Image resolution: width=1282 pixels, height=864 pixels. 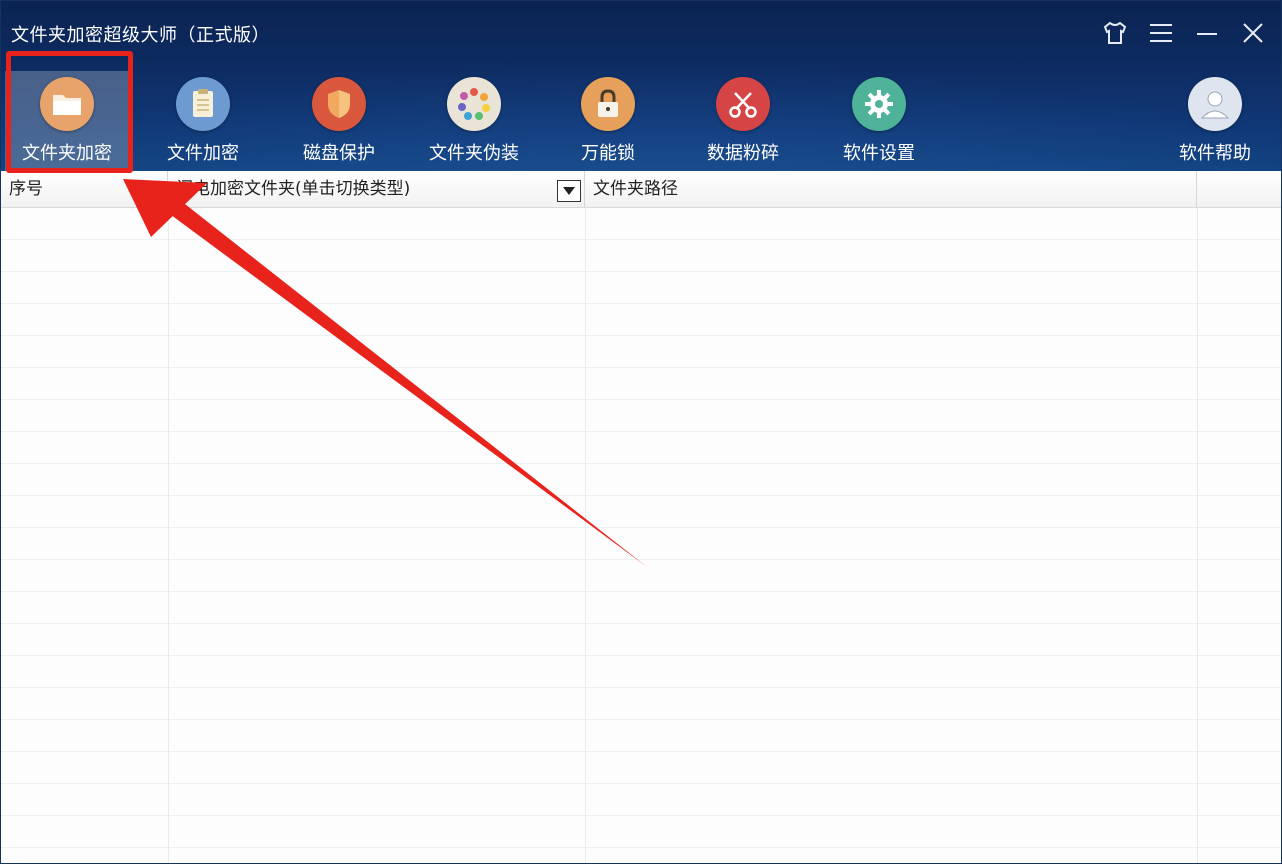 I want to click on table-header: 序号 闪电加密文件夹(单击切换类型) 文件夹路径, so click(x=641, y=189).